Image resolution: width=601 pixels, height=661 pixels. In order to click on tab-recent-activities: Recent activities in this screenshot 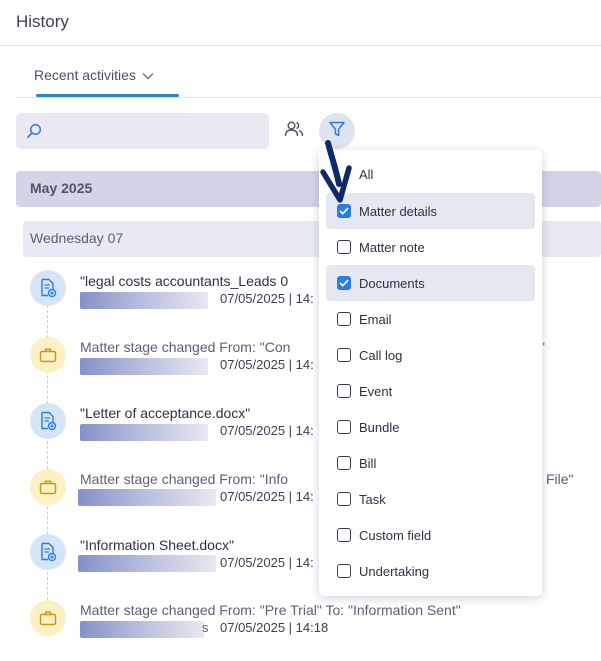, I will do `click(94, 75)`.